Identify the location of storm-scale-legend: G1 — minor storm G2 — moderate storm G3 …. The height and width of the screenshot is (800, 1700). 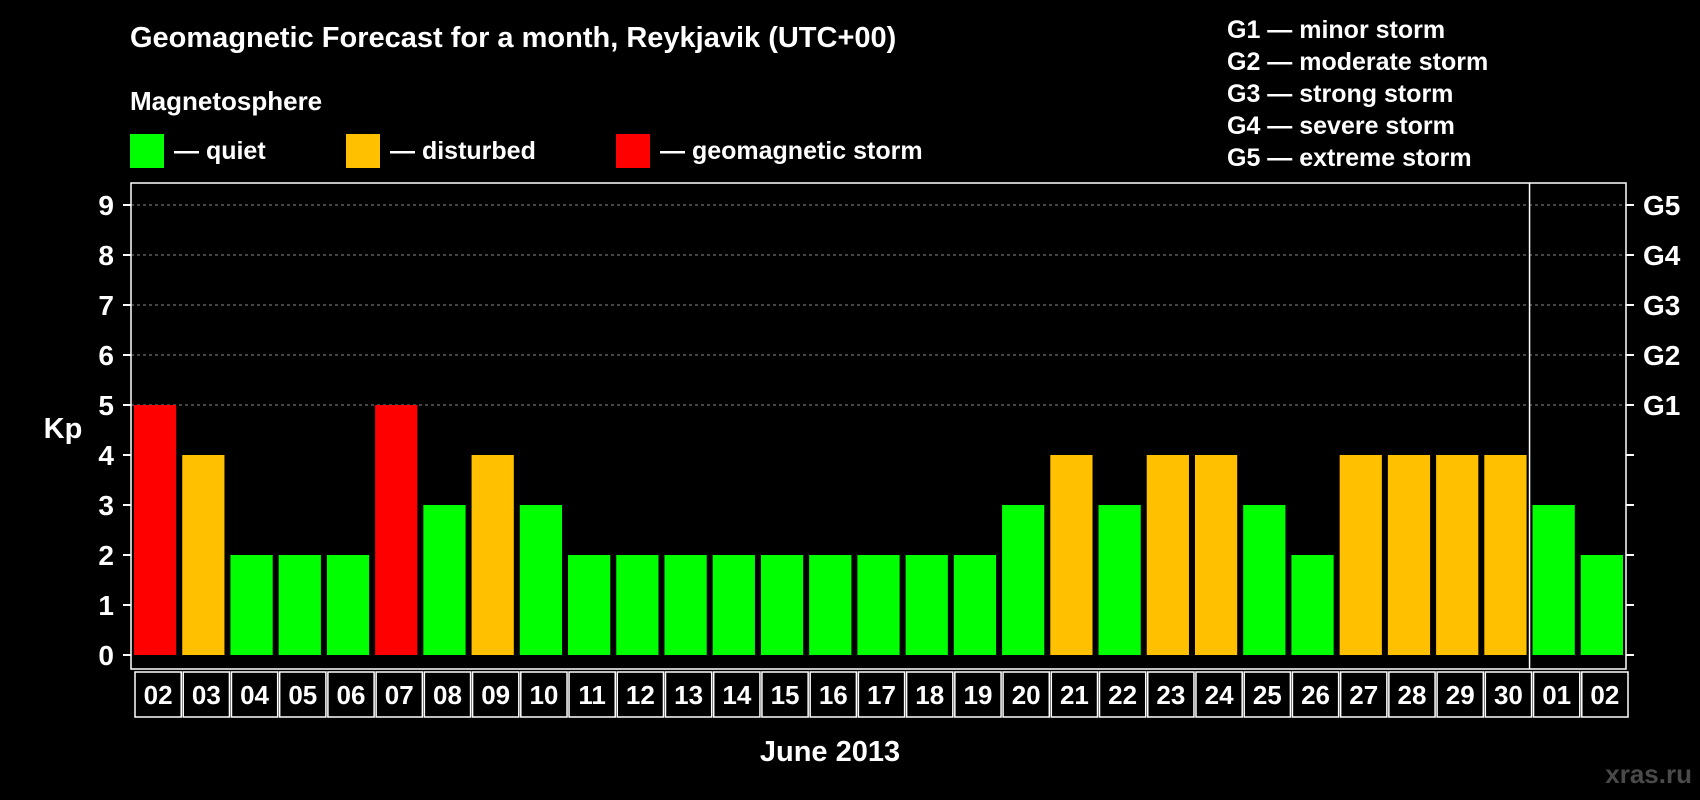
(1357, 94).